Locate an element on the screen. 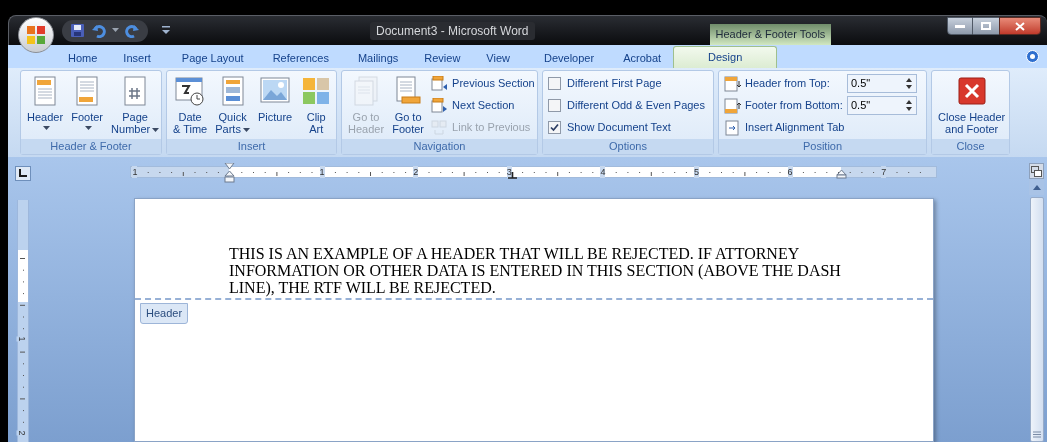  ruler-number: 4 is located at coordinates (603, 172).